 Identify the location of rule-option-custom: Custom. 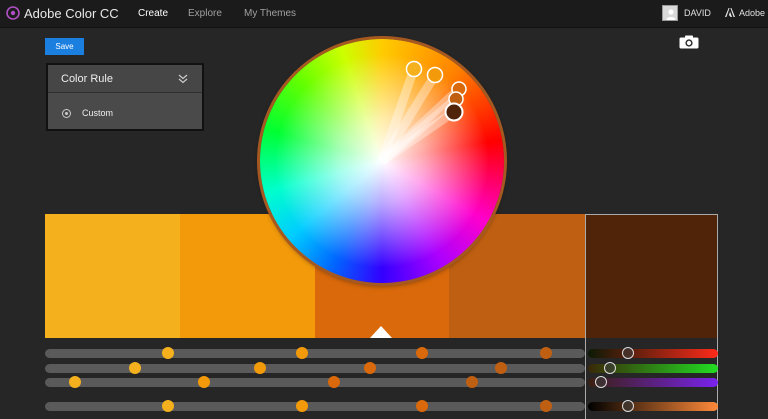
(122, 114).